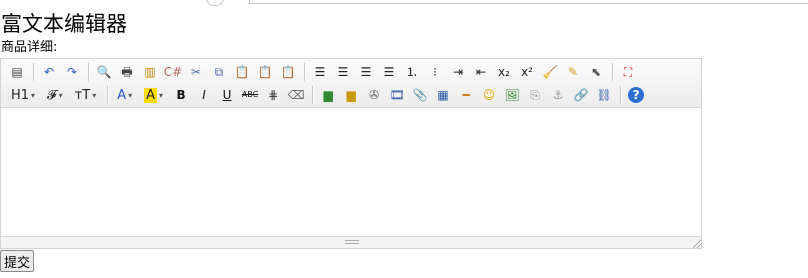 The width and height of the screenshot is (808, 278). What do you see at coordinates (512, 95) in the screenshot?
I see `image-icon: 🖼` at bounding box center [512, 95].